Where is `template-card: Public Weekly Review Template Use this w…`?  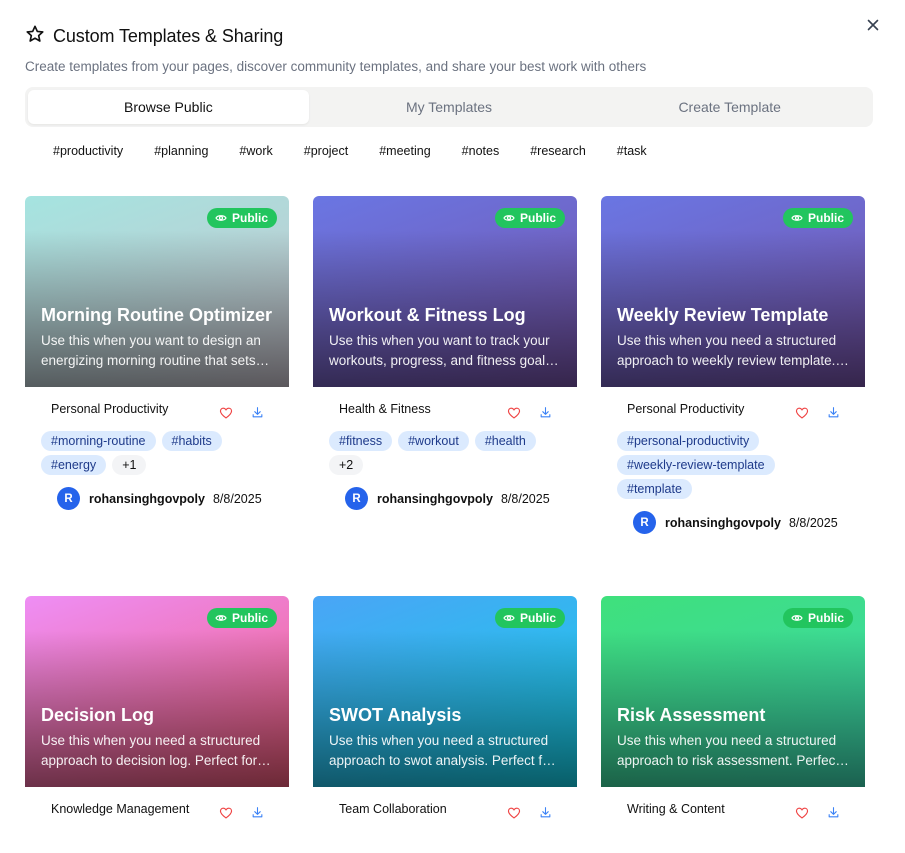 template-card: Public Weekly Review Template Use this w… is located at coordinates (733, 365).